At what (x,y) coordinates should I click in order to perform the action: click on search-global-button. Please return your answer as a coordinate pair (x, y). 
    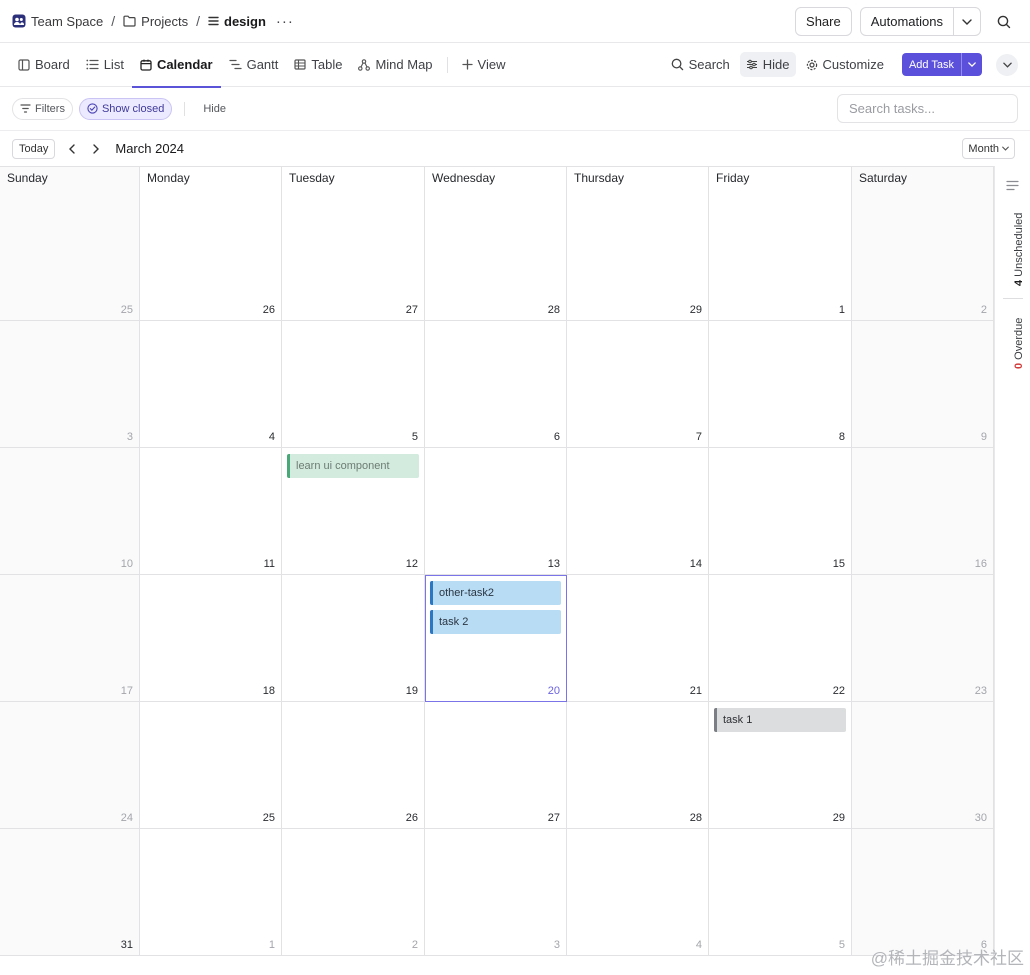
    Looking at the image, I should click on (1003, 21).